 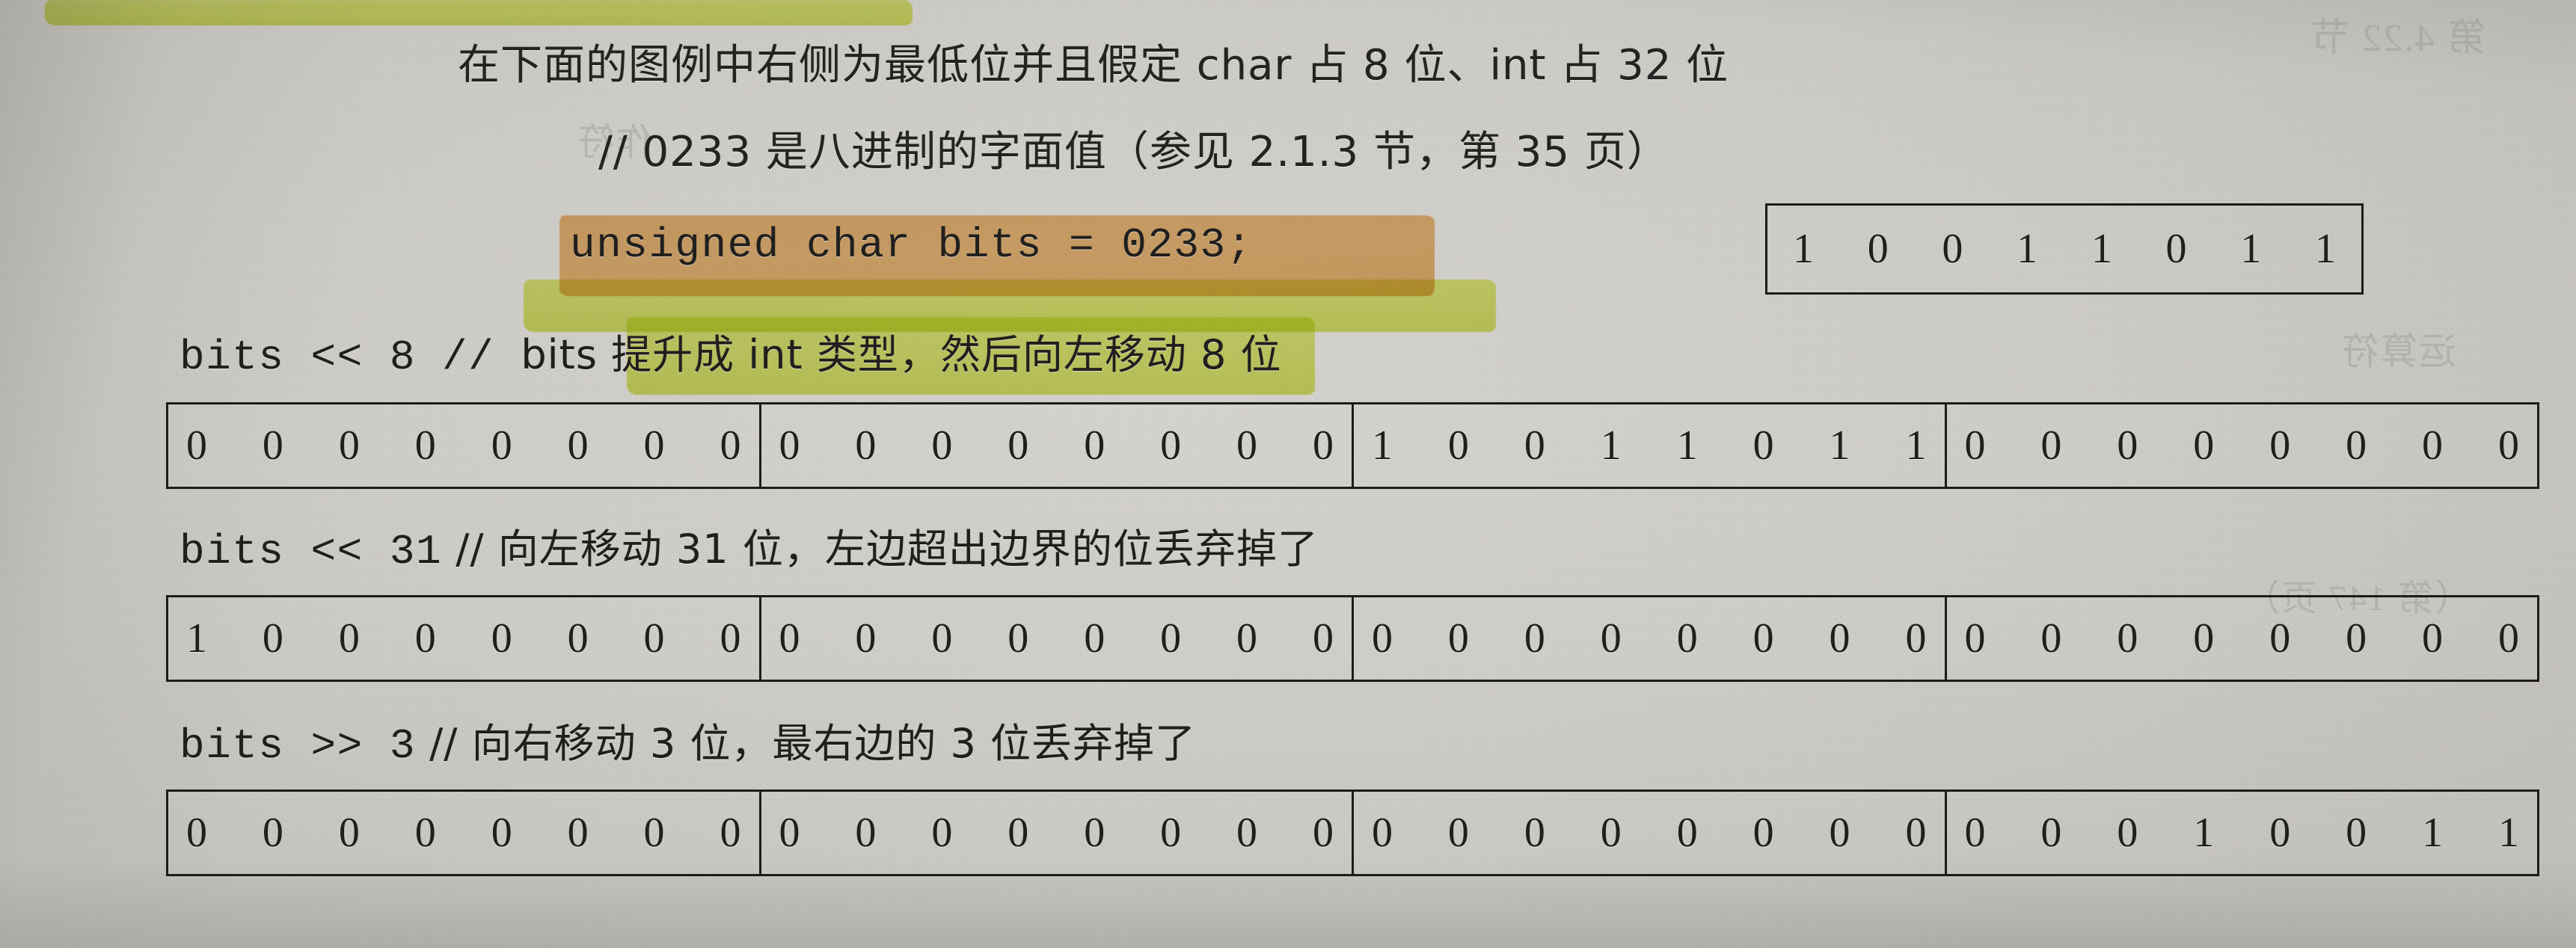 What do you see at coordinates (880, 550) in the screenshot?
I see `comment-text: // 向左移动 31 位，左边超出边界的位丢弃掉了` at bounding box center [880, 550].